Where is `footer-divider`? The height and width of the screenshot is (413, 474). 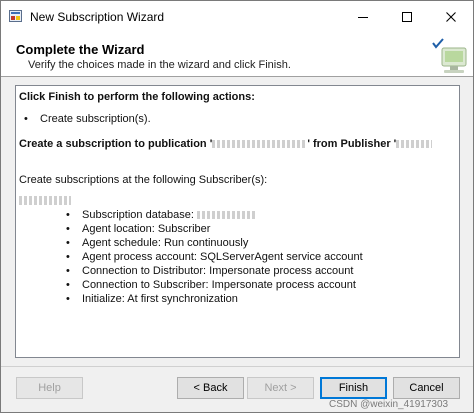
footer-divider is located at coordinates (237, 366).